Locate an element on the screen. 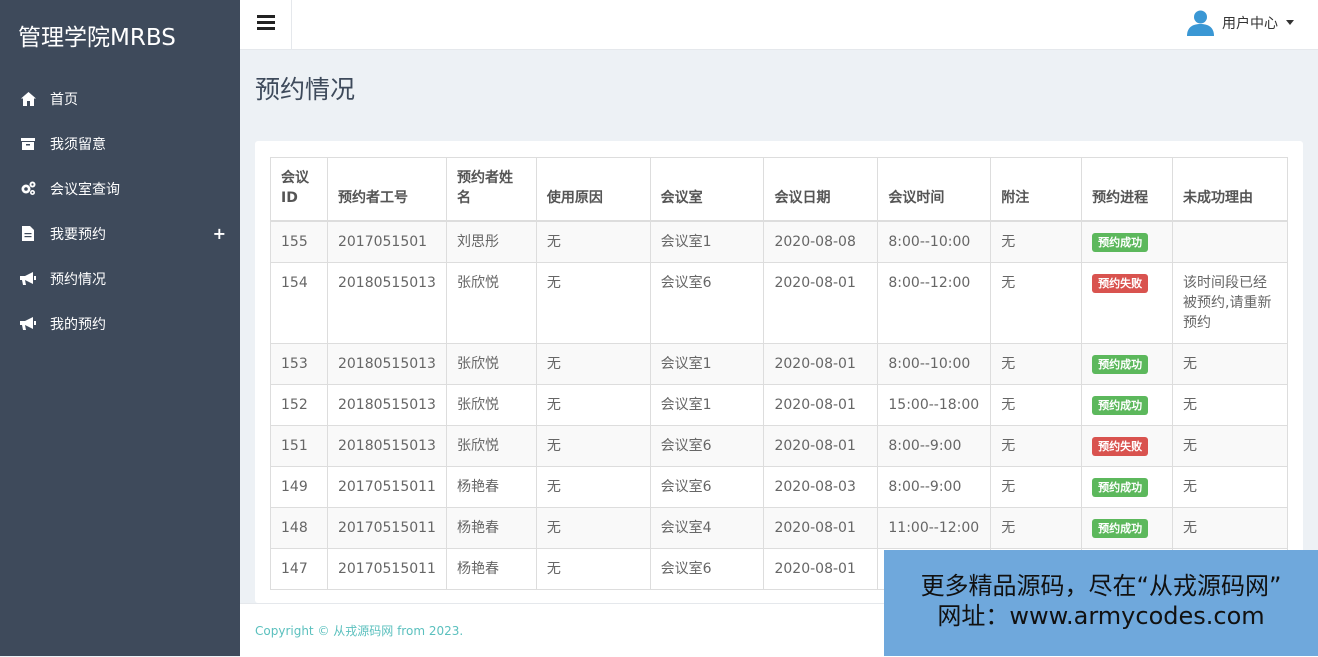 The width and height of the screenshot is (1318, 657). user-center-label: 用户中心 is located at coordinates (1250, 23).